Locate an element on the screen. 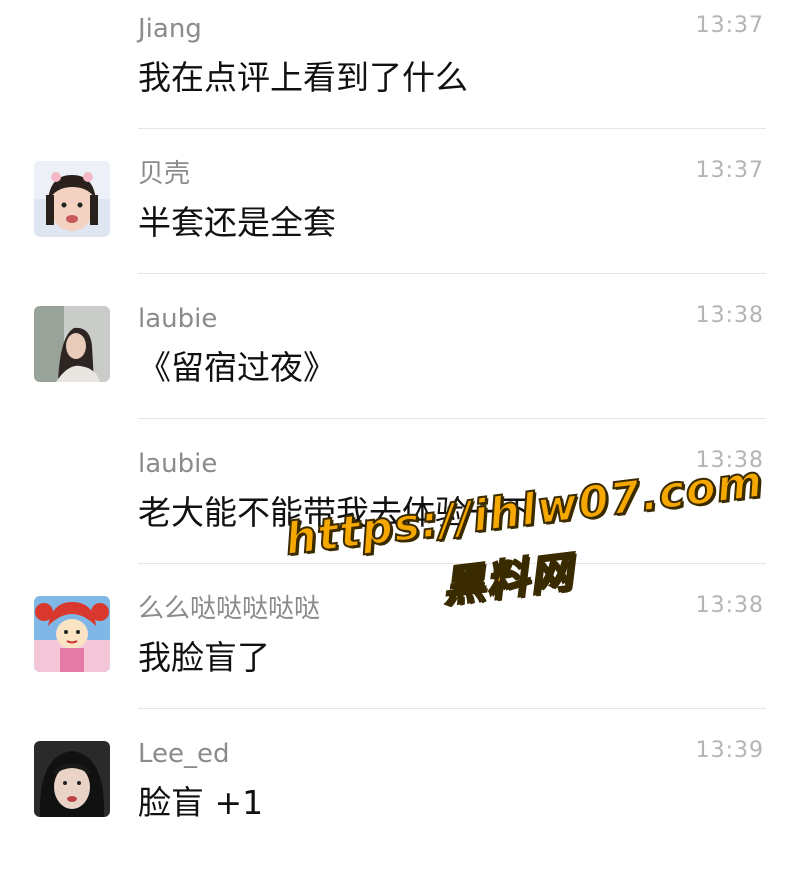  sender-name: Lee_ed is located at coordinates (184, 754).